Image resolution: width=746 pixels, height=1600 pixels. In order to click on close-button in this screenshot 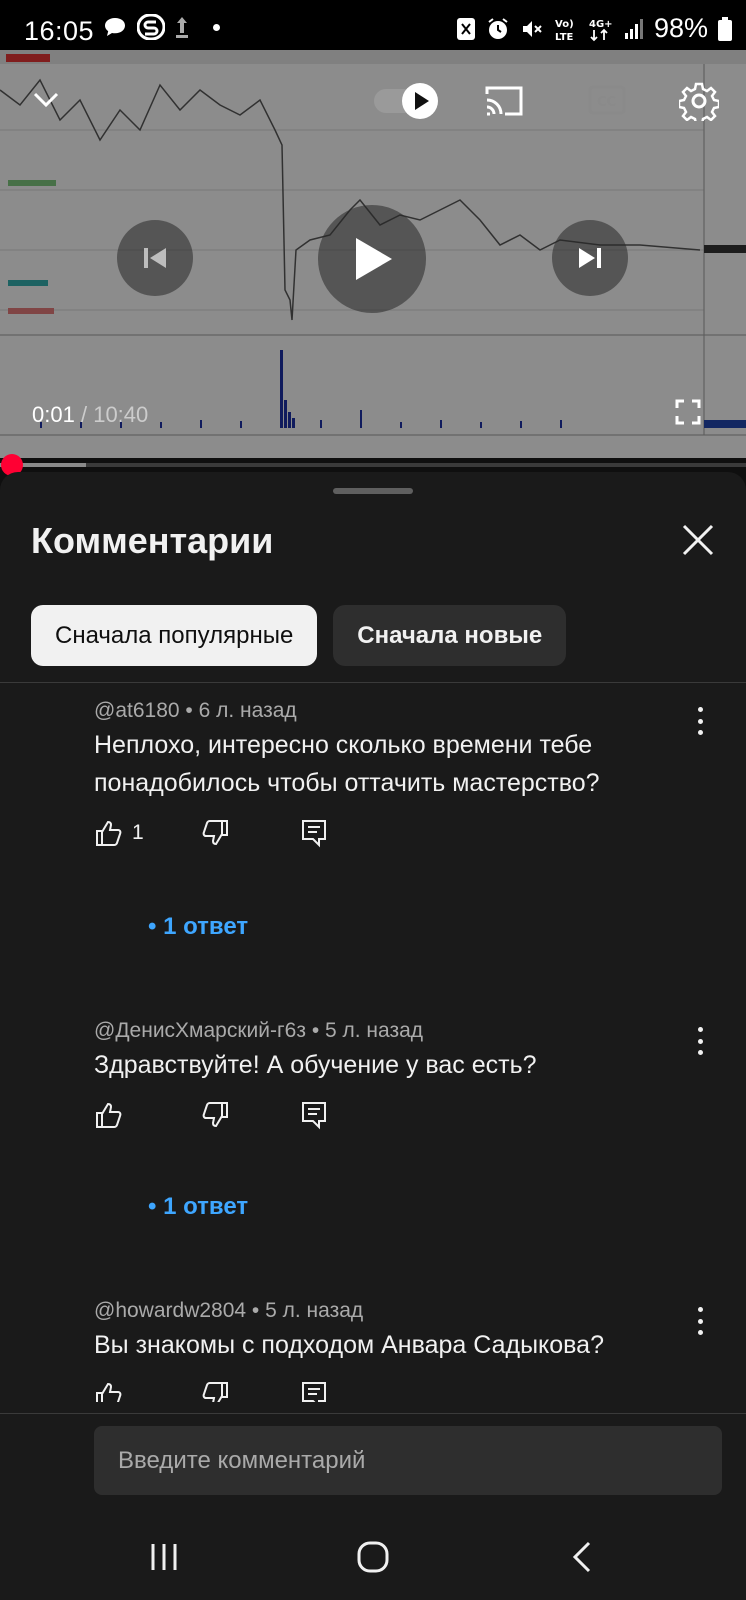, I will do `click(698, 540)`.